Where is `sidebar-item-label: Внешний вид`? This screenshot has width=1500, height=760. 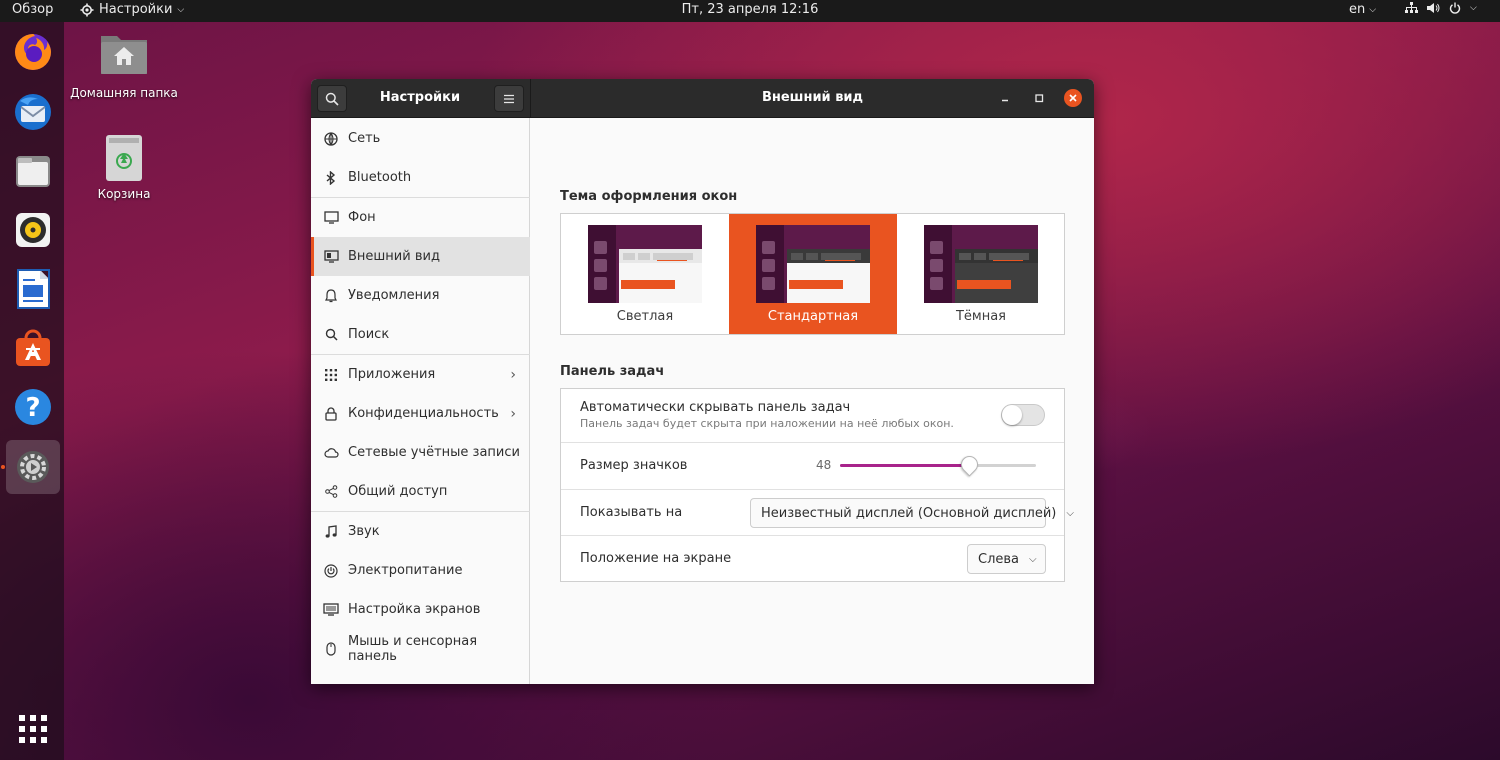 sidebar-item-label: Внешний вид is located at coordinates (394, 256).